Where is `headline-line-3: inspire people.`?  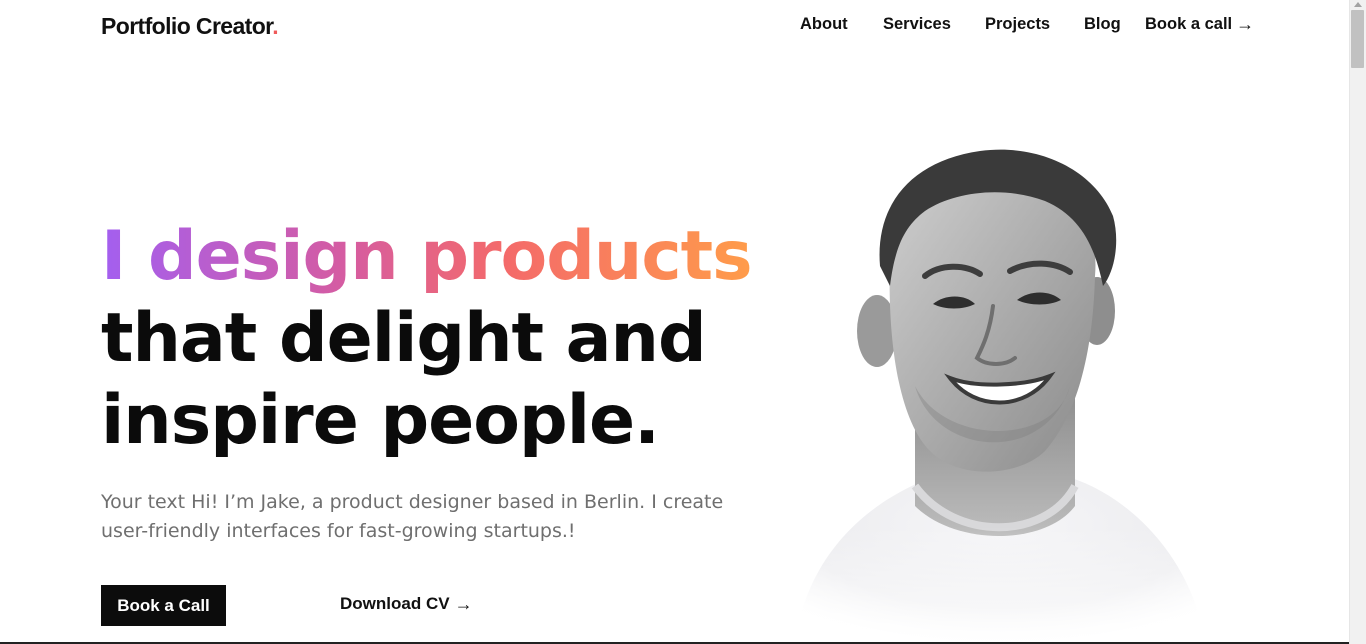
headline-line-3: inspire people. is located at coordinates (380, 420).